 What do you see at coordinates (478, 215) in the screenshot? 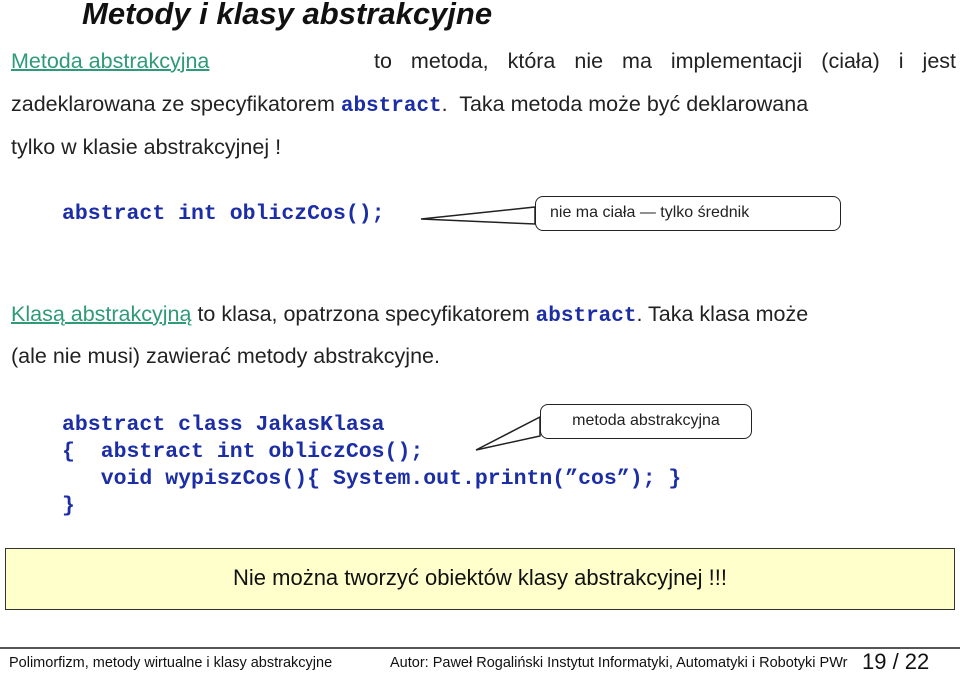
I see `callout-1-pointer` at bounding box center [478, 215].